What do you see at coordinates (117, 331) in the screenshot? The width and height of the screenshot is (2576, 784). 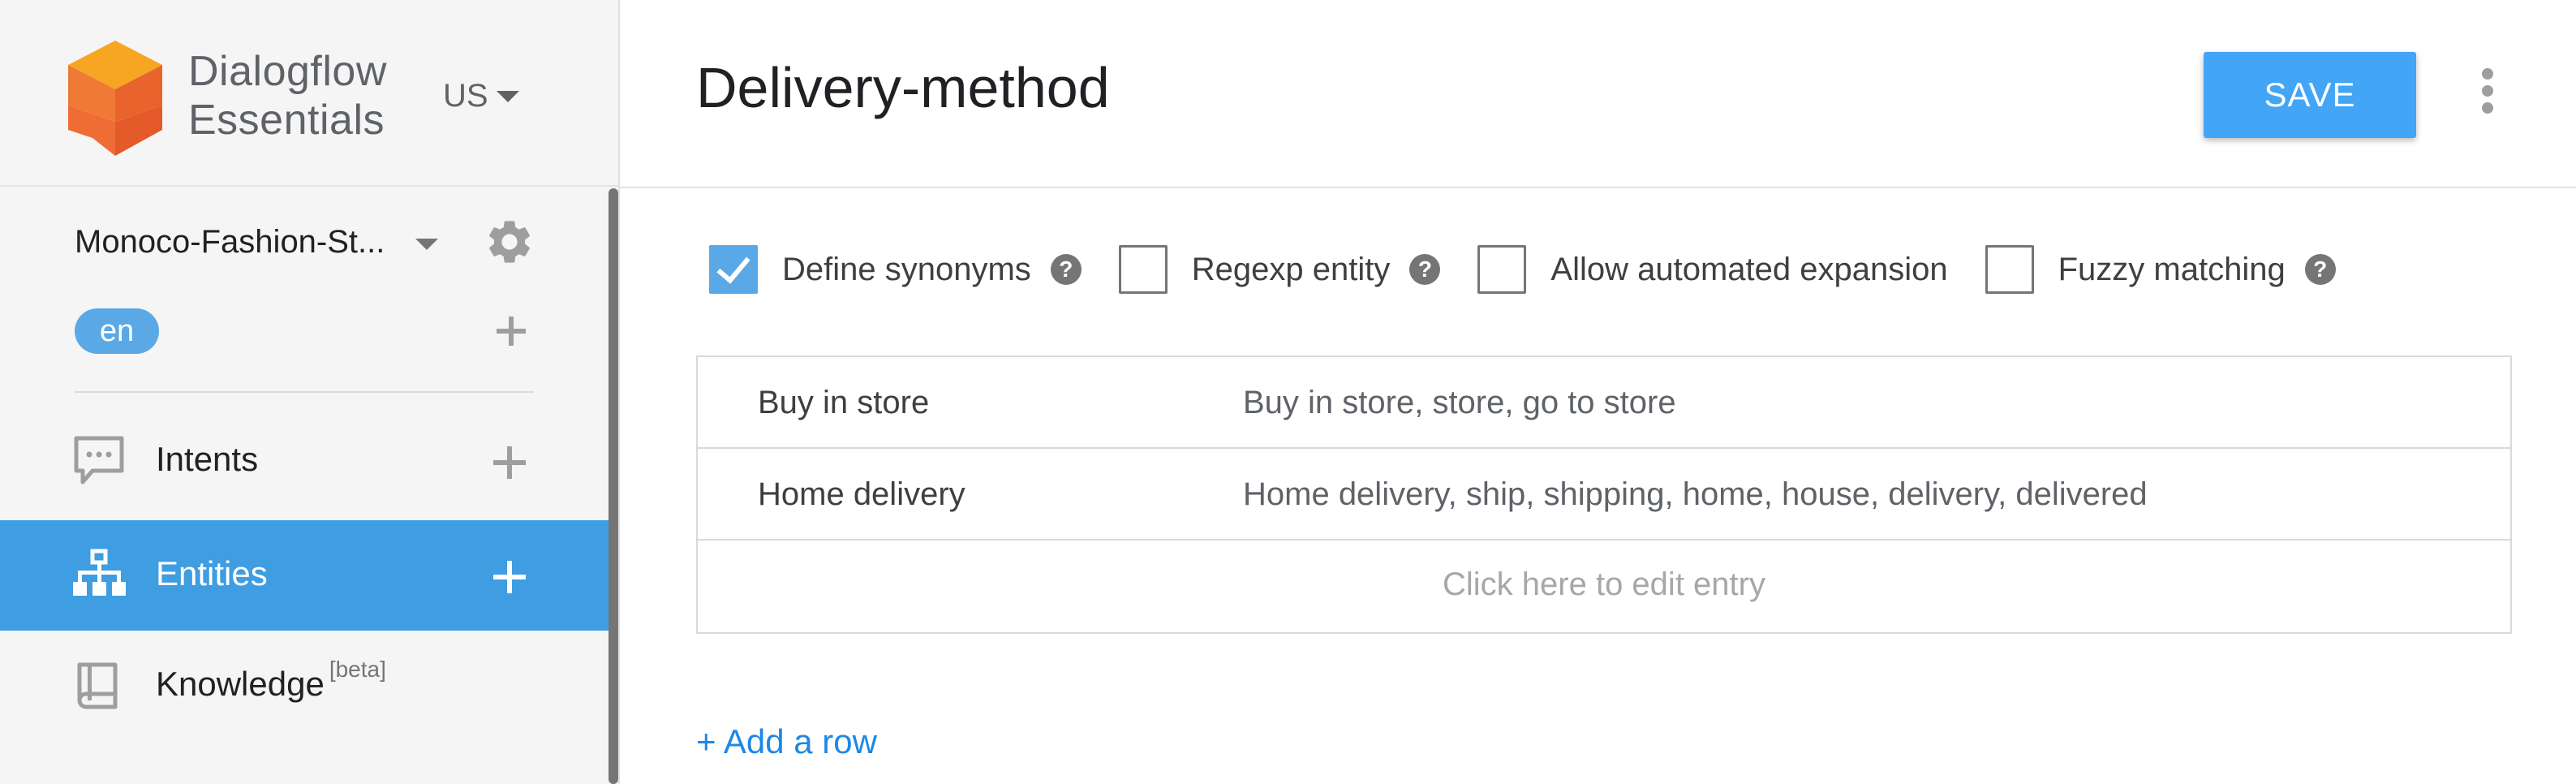 I see `language-chip: en` at bounding box center [117, 331].